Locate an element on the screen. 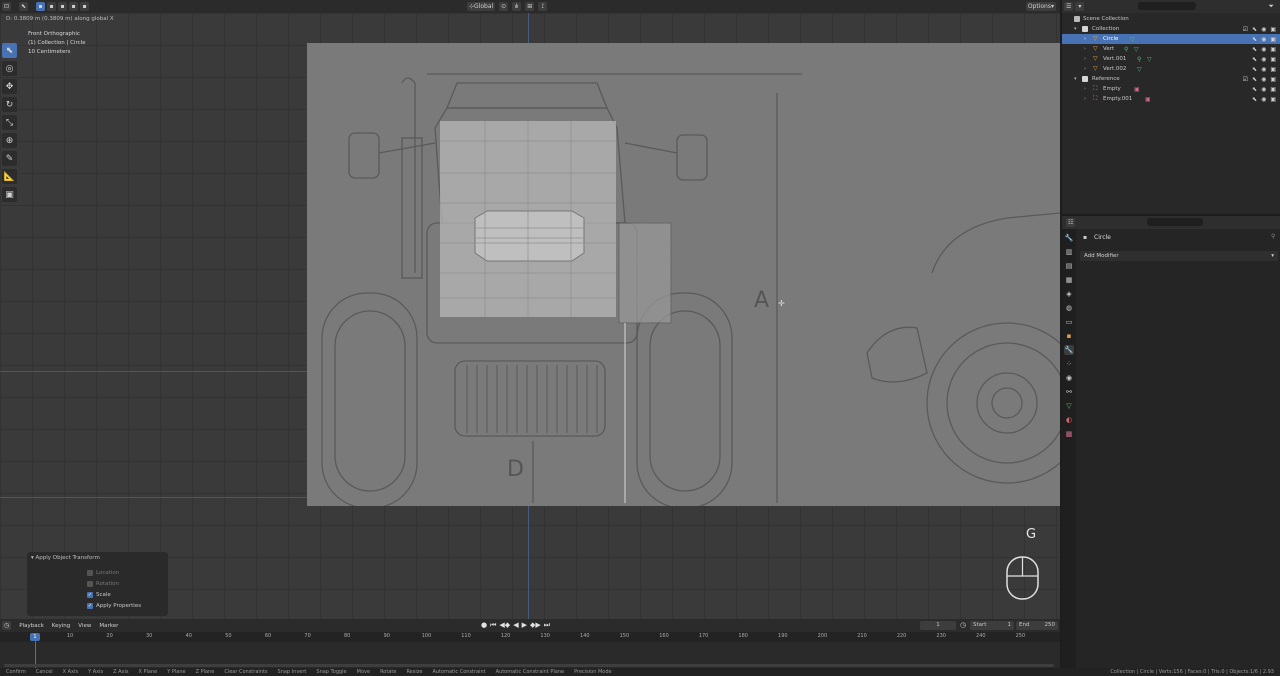 This screenshot has height=676, width=1280. add-cube-tool: ▣ is located at coordinates (9, 194).